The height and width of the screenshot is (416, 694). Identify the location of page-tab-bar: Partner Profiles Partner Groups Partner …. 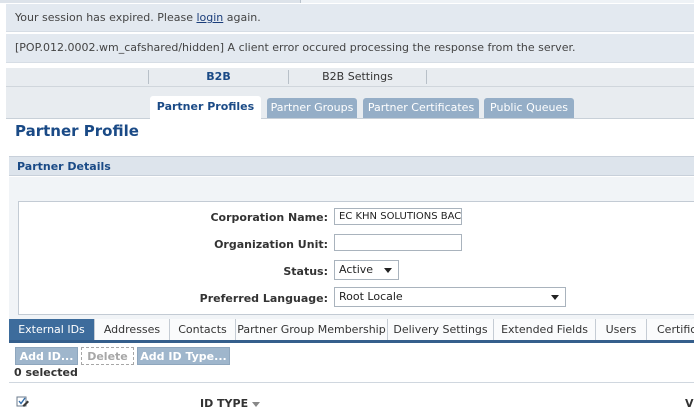
(350, 103).